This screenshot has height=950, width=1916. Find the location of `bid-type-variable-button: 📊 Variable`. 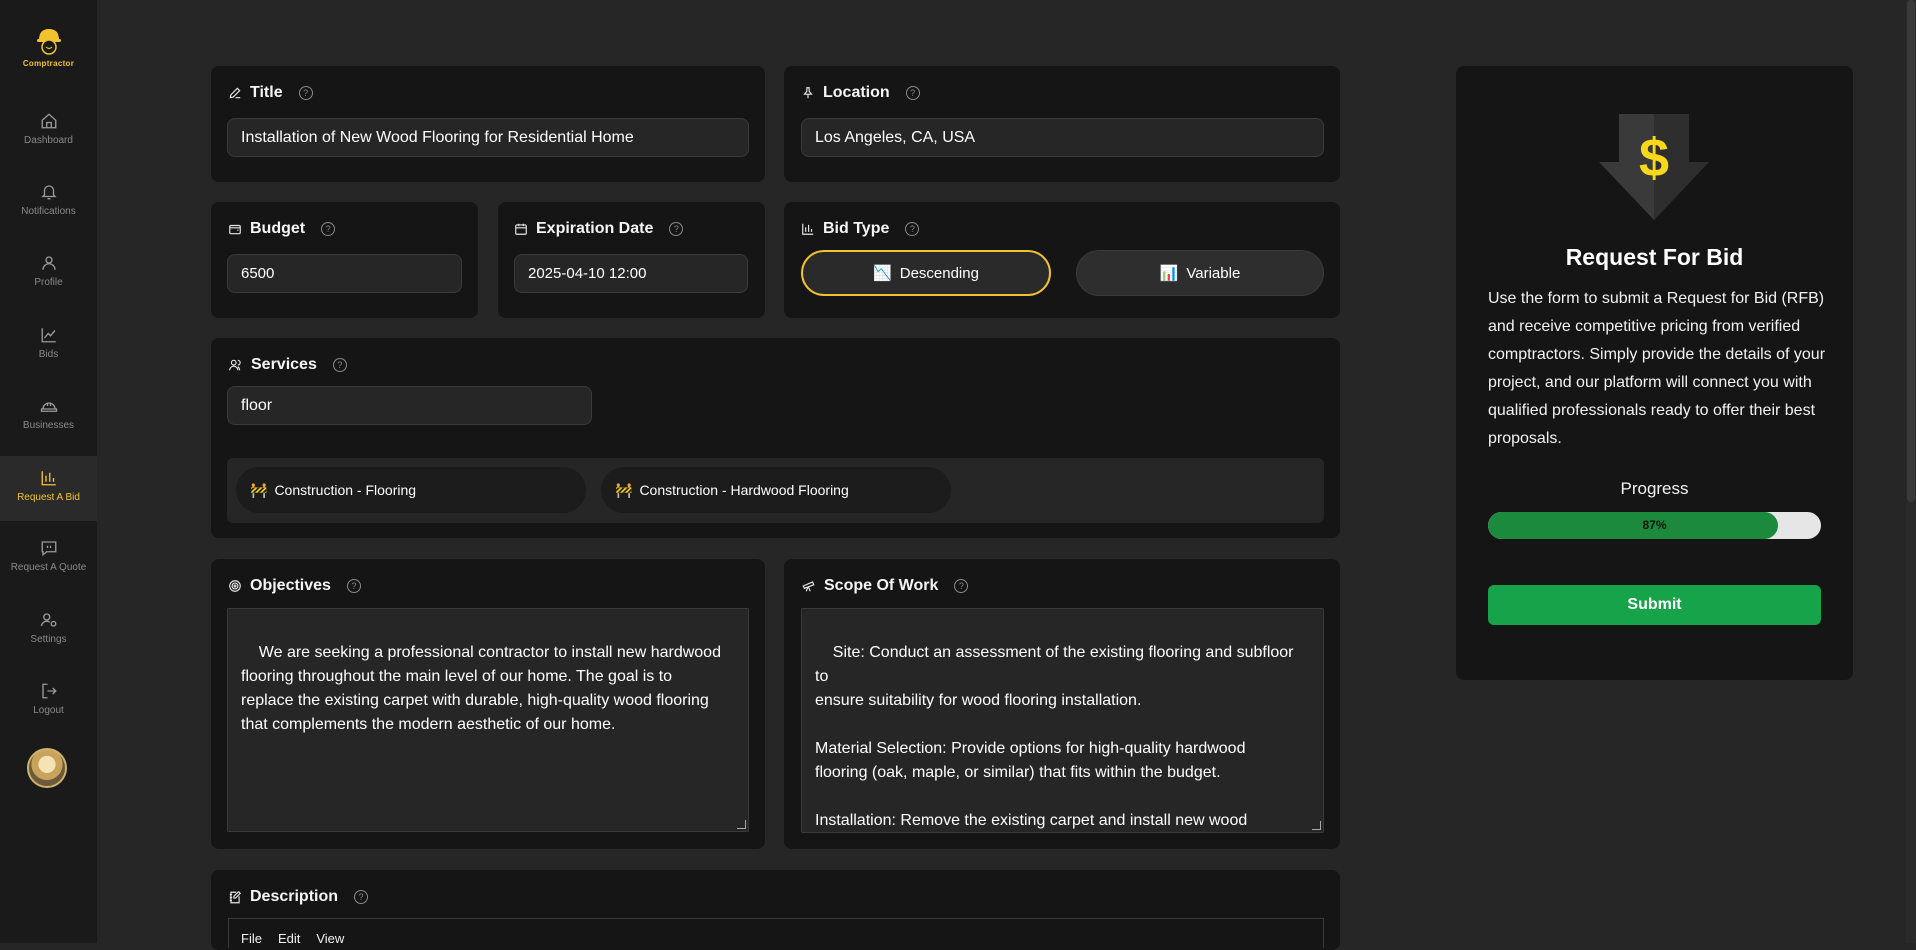

bid-type-variable-button: 📊 Variable is located at coordinates (1200, 273).